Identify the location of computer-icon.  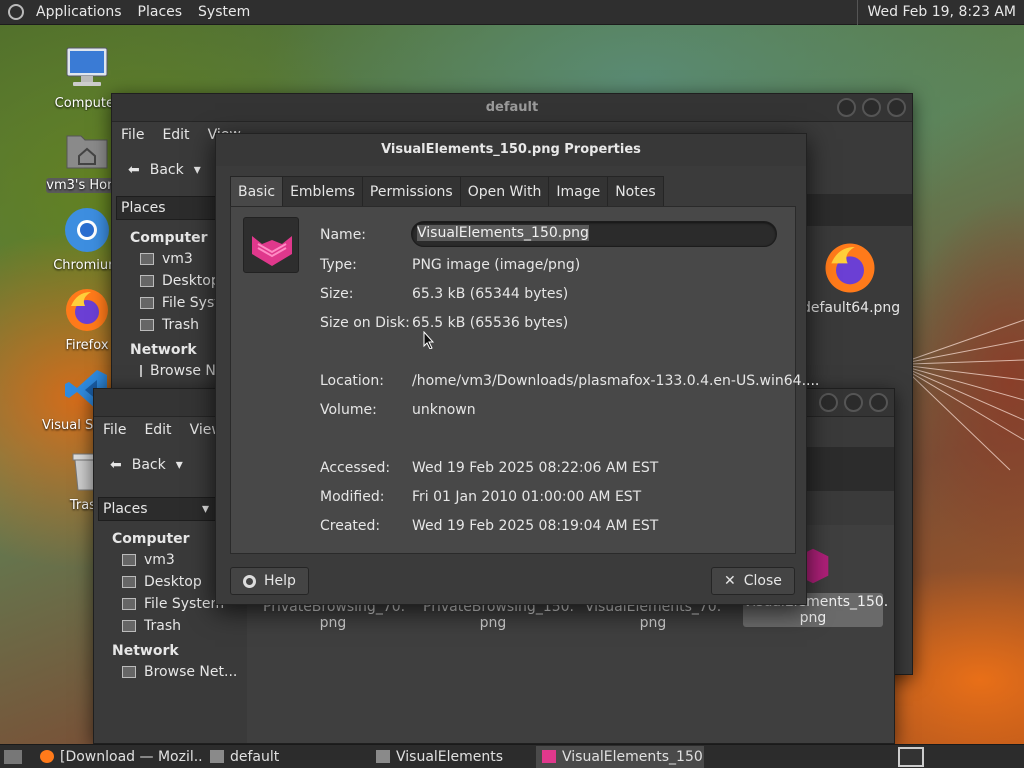
(87, 66).